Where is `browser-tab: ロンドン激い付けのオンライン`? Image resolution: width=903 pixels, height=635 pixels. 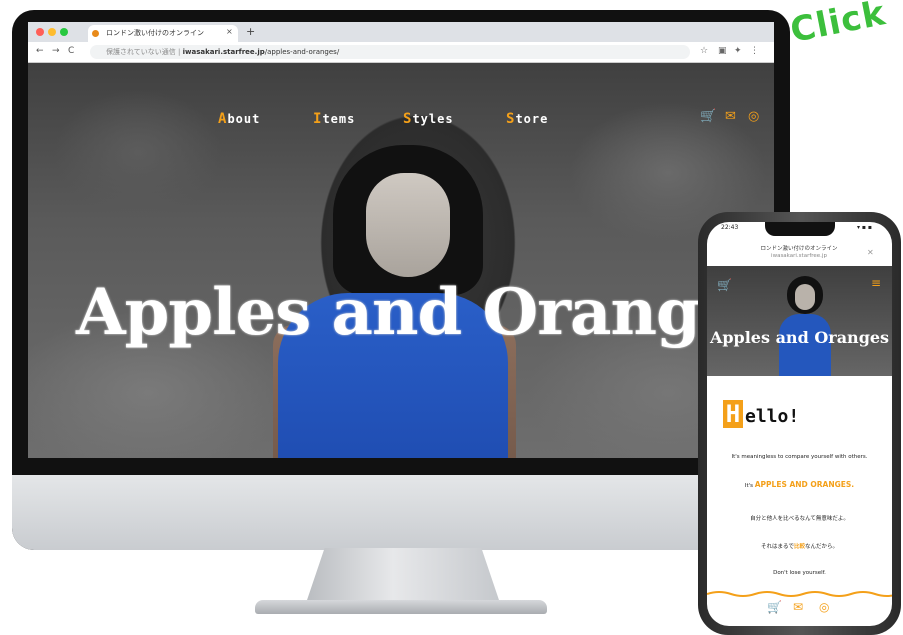
browser-tab: ロンドン激い付けのオンライン is located at coordinates (163, 33).